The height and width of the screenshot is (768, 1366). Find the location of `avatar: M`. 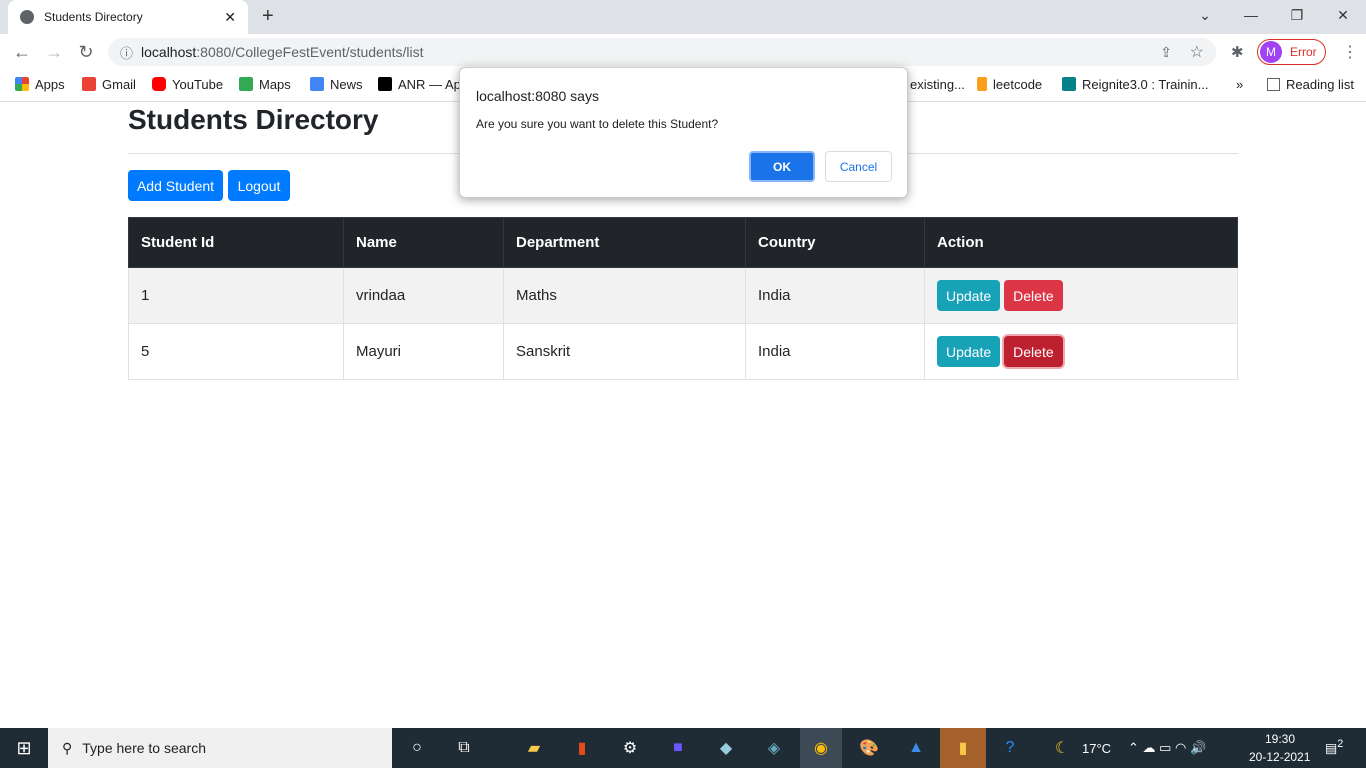

avatar: M is located at coordinates (1271, 52).